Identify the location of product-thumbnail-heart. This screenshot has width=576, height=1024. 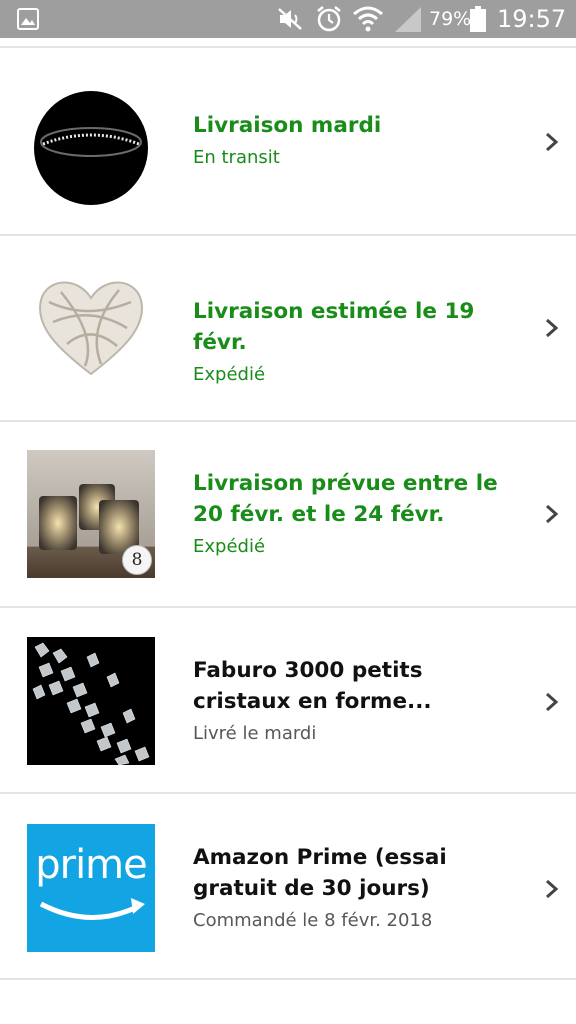
(91, 326).